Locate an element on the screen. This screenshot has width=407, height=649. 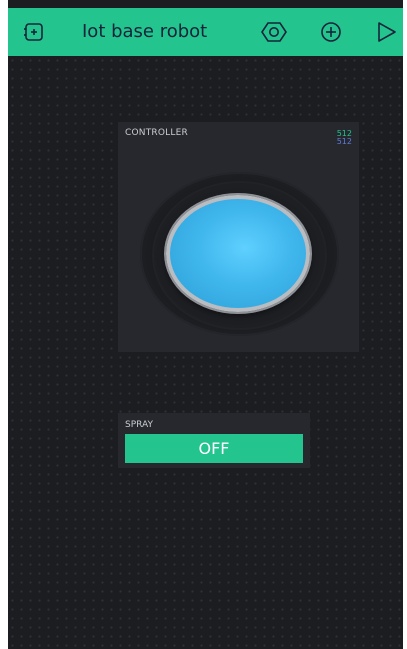
hexagon-settings-icon is located at coordinates (274, 32).